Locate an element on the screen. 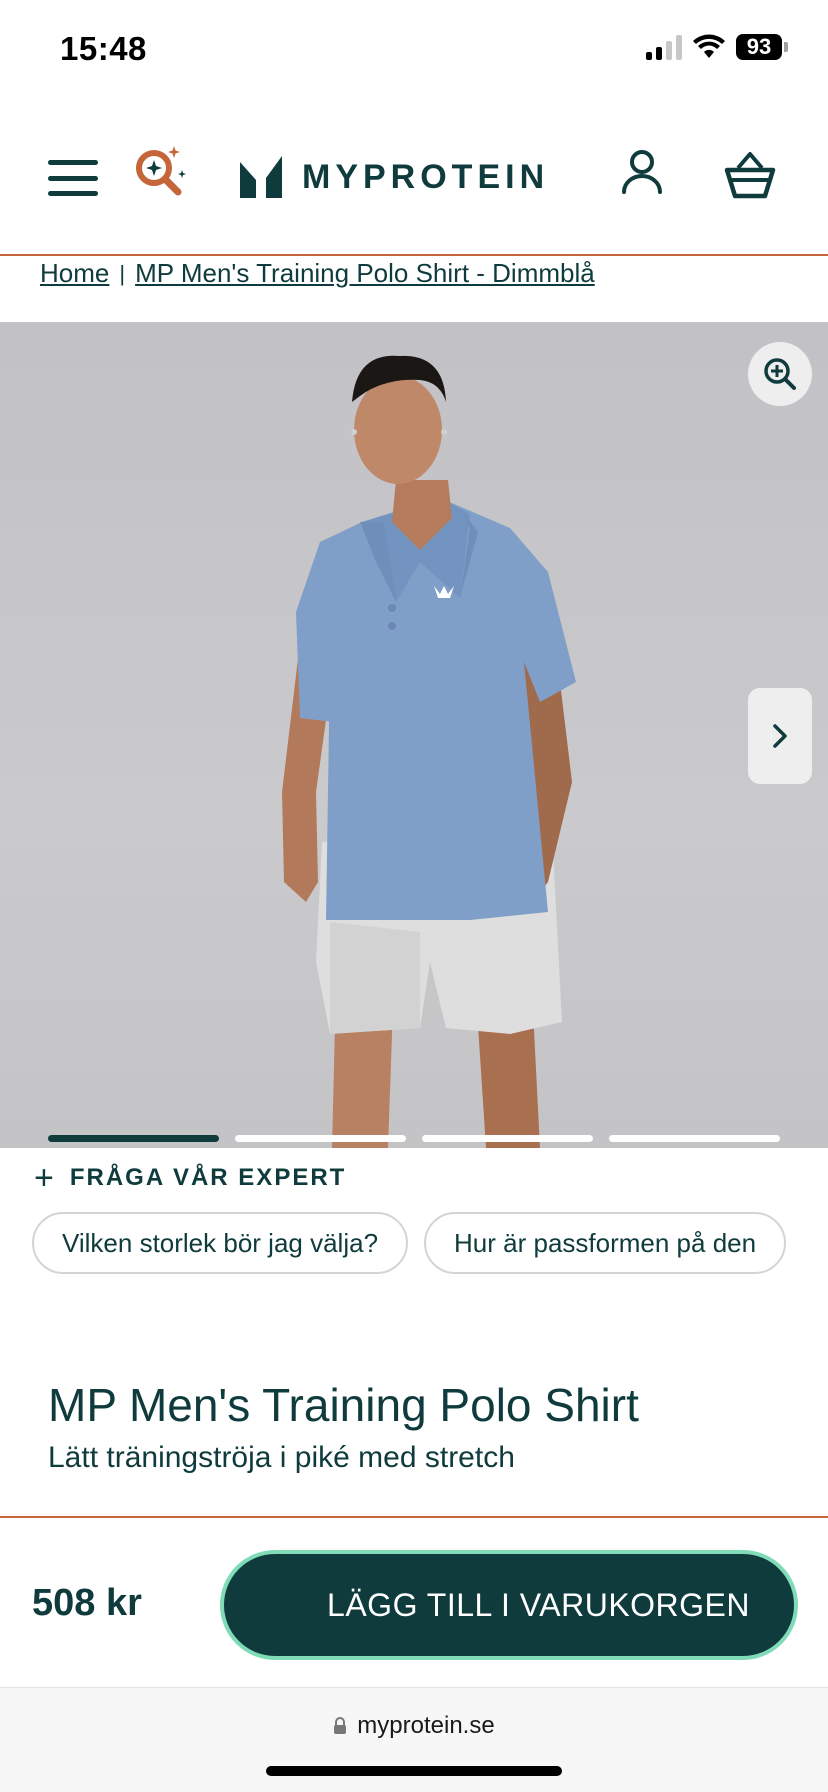 The image size is (828, 1792). battery-level: 93 is located at coordinates (759, 47).